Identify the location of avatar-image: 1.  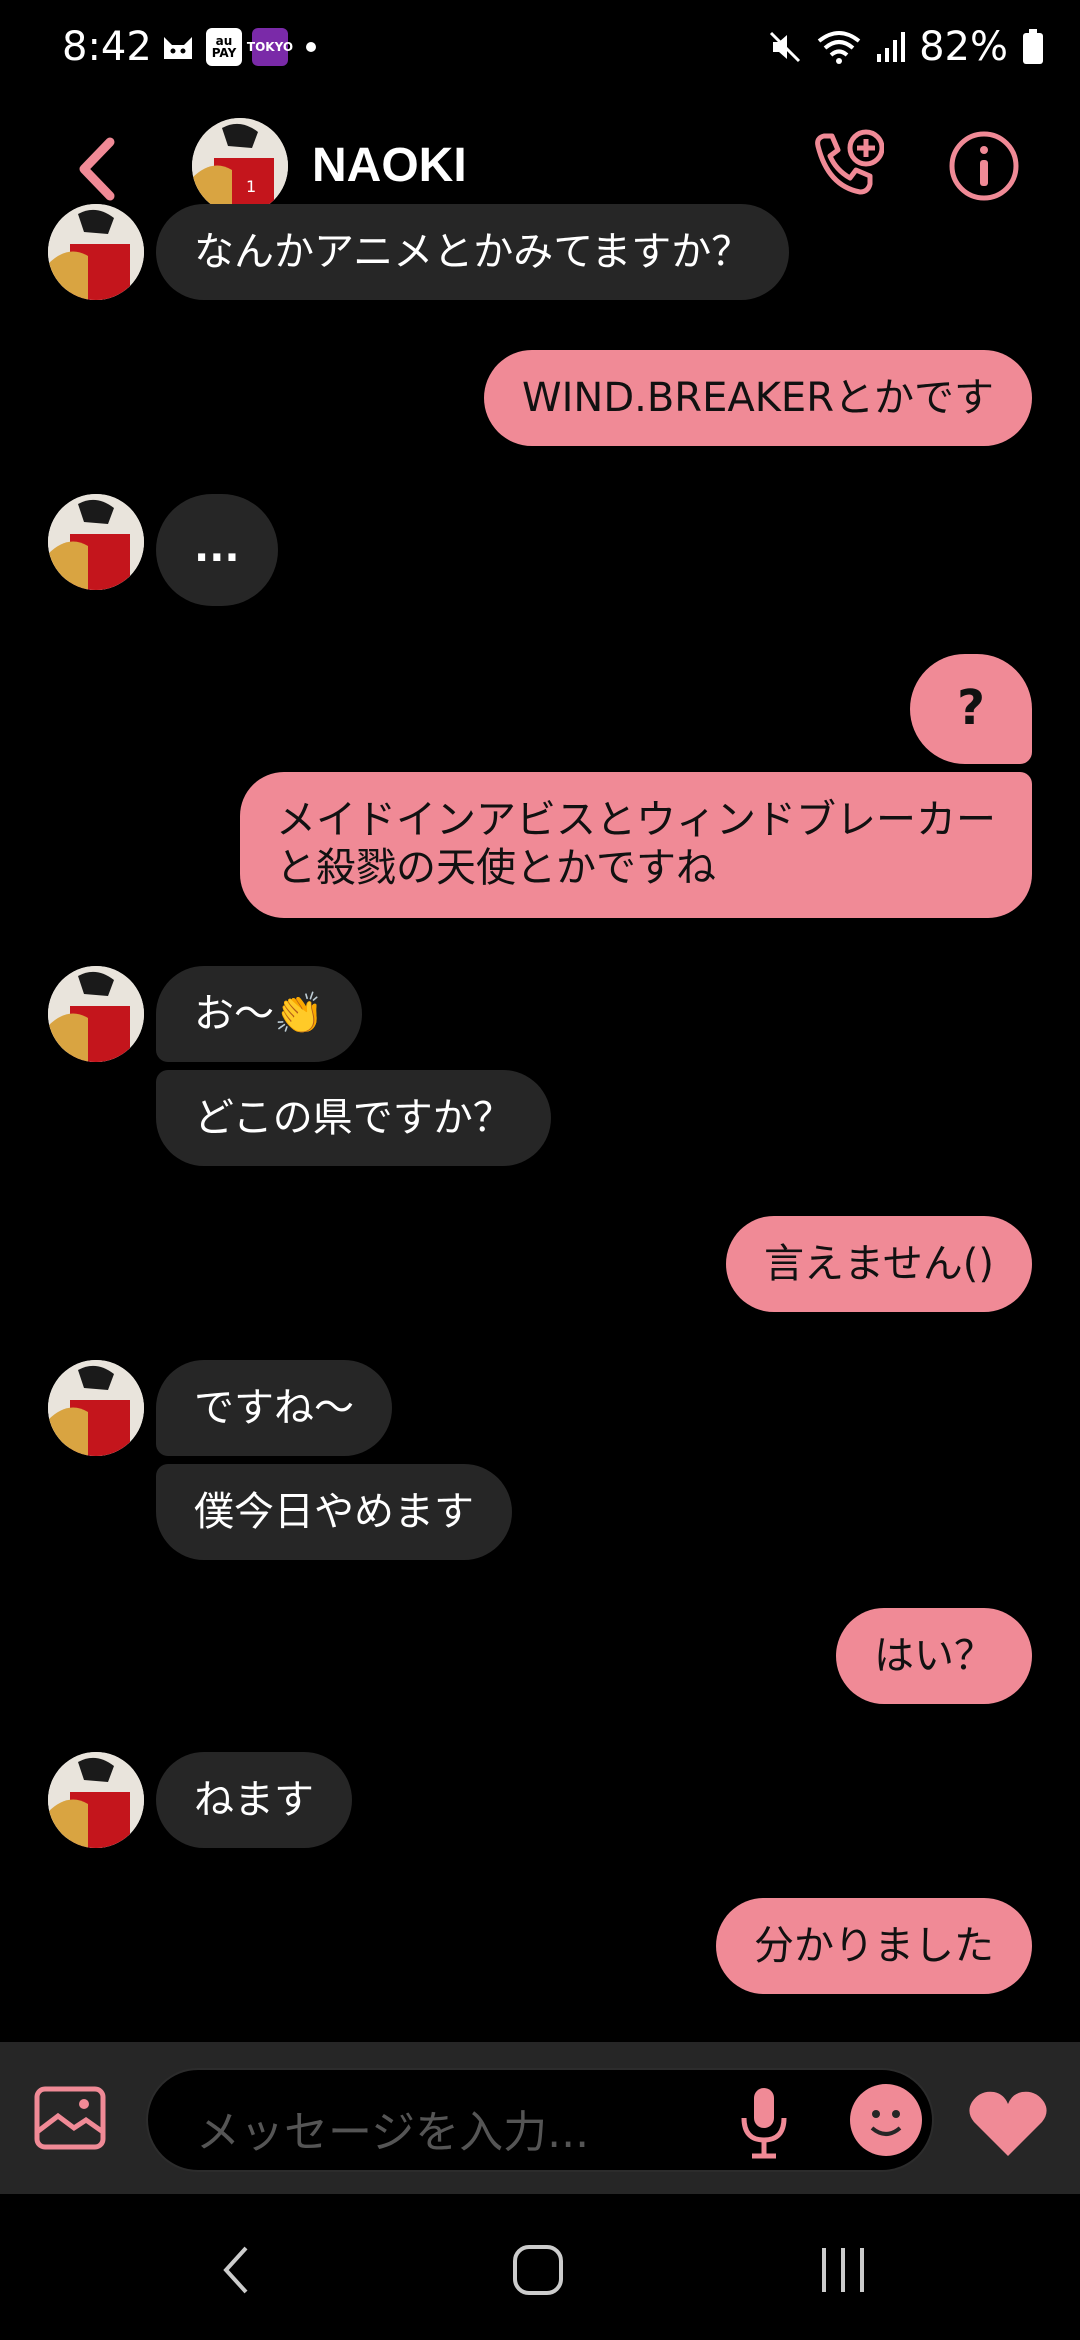
(240, 166).